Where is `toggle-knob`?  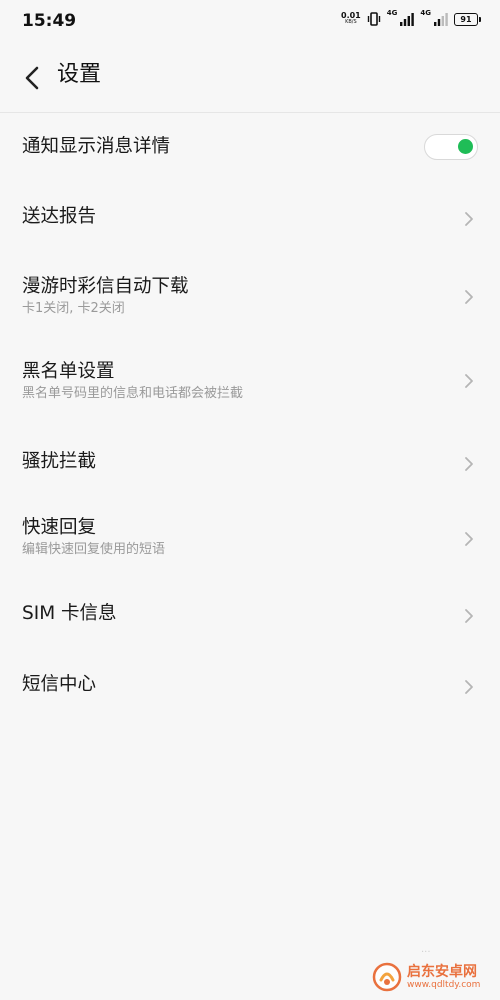
toggle-knob is located at coordinates (465, 146).